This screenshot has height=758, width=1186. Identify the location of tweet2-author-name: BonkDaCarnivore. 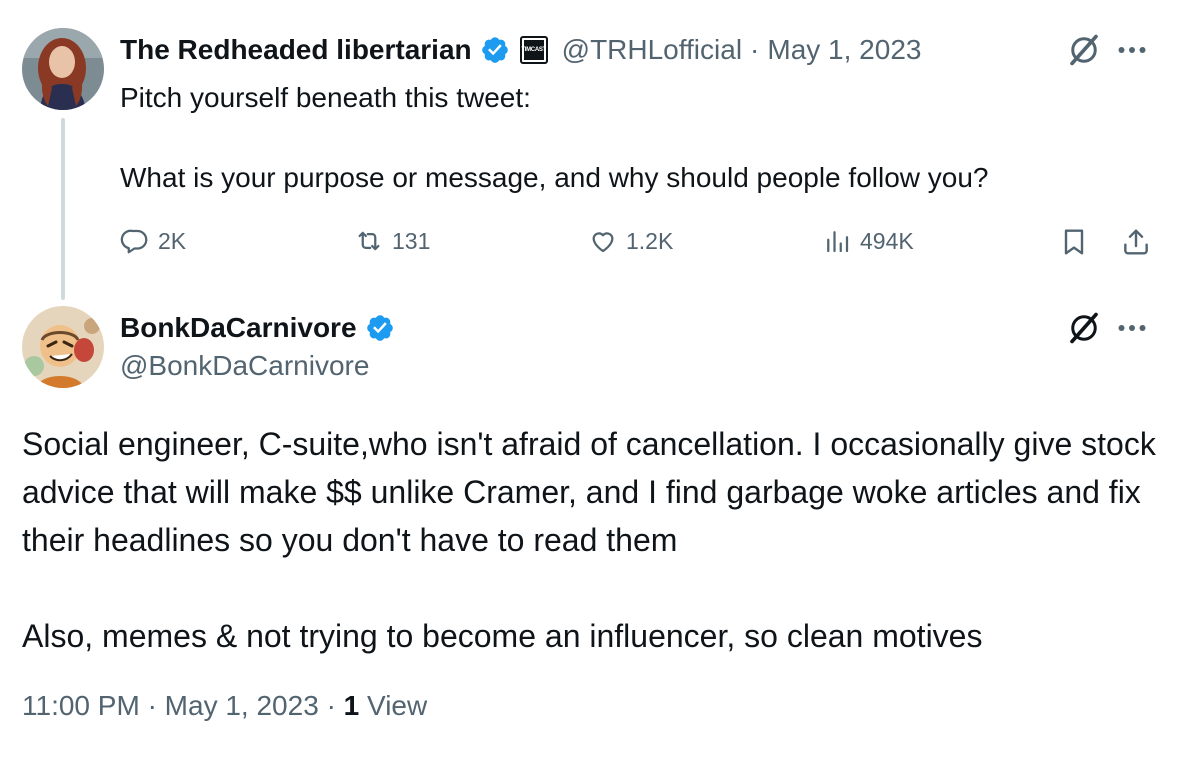
(238, 328).